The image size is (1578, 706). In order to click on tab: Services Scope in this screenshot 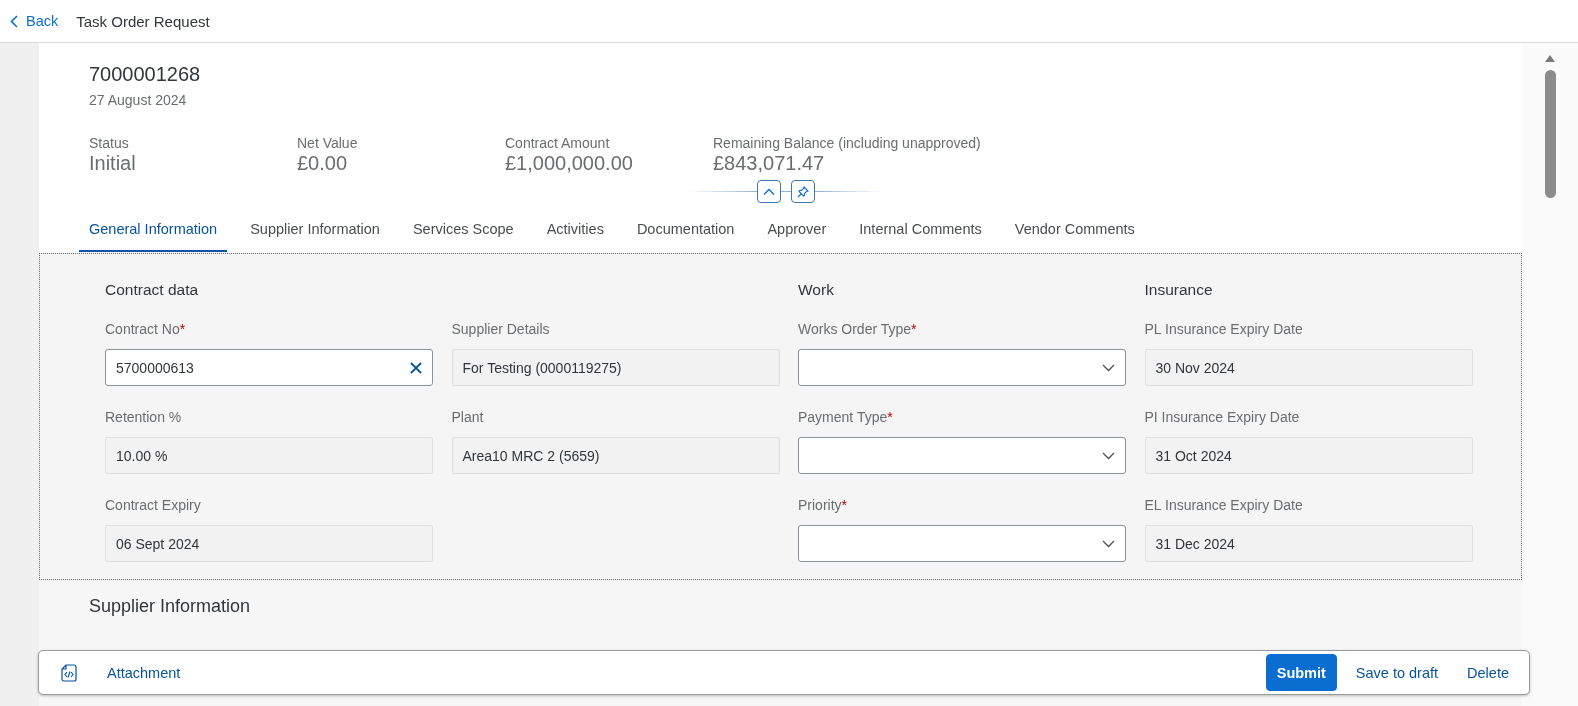, I will do `click(463, 229)`.